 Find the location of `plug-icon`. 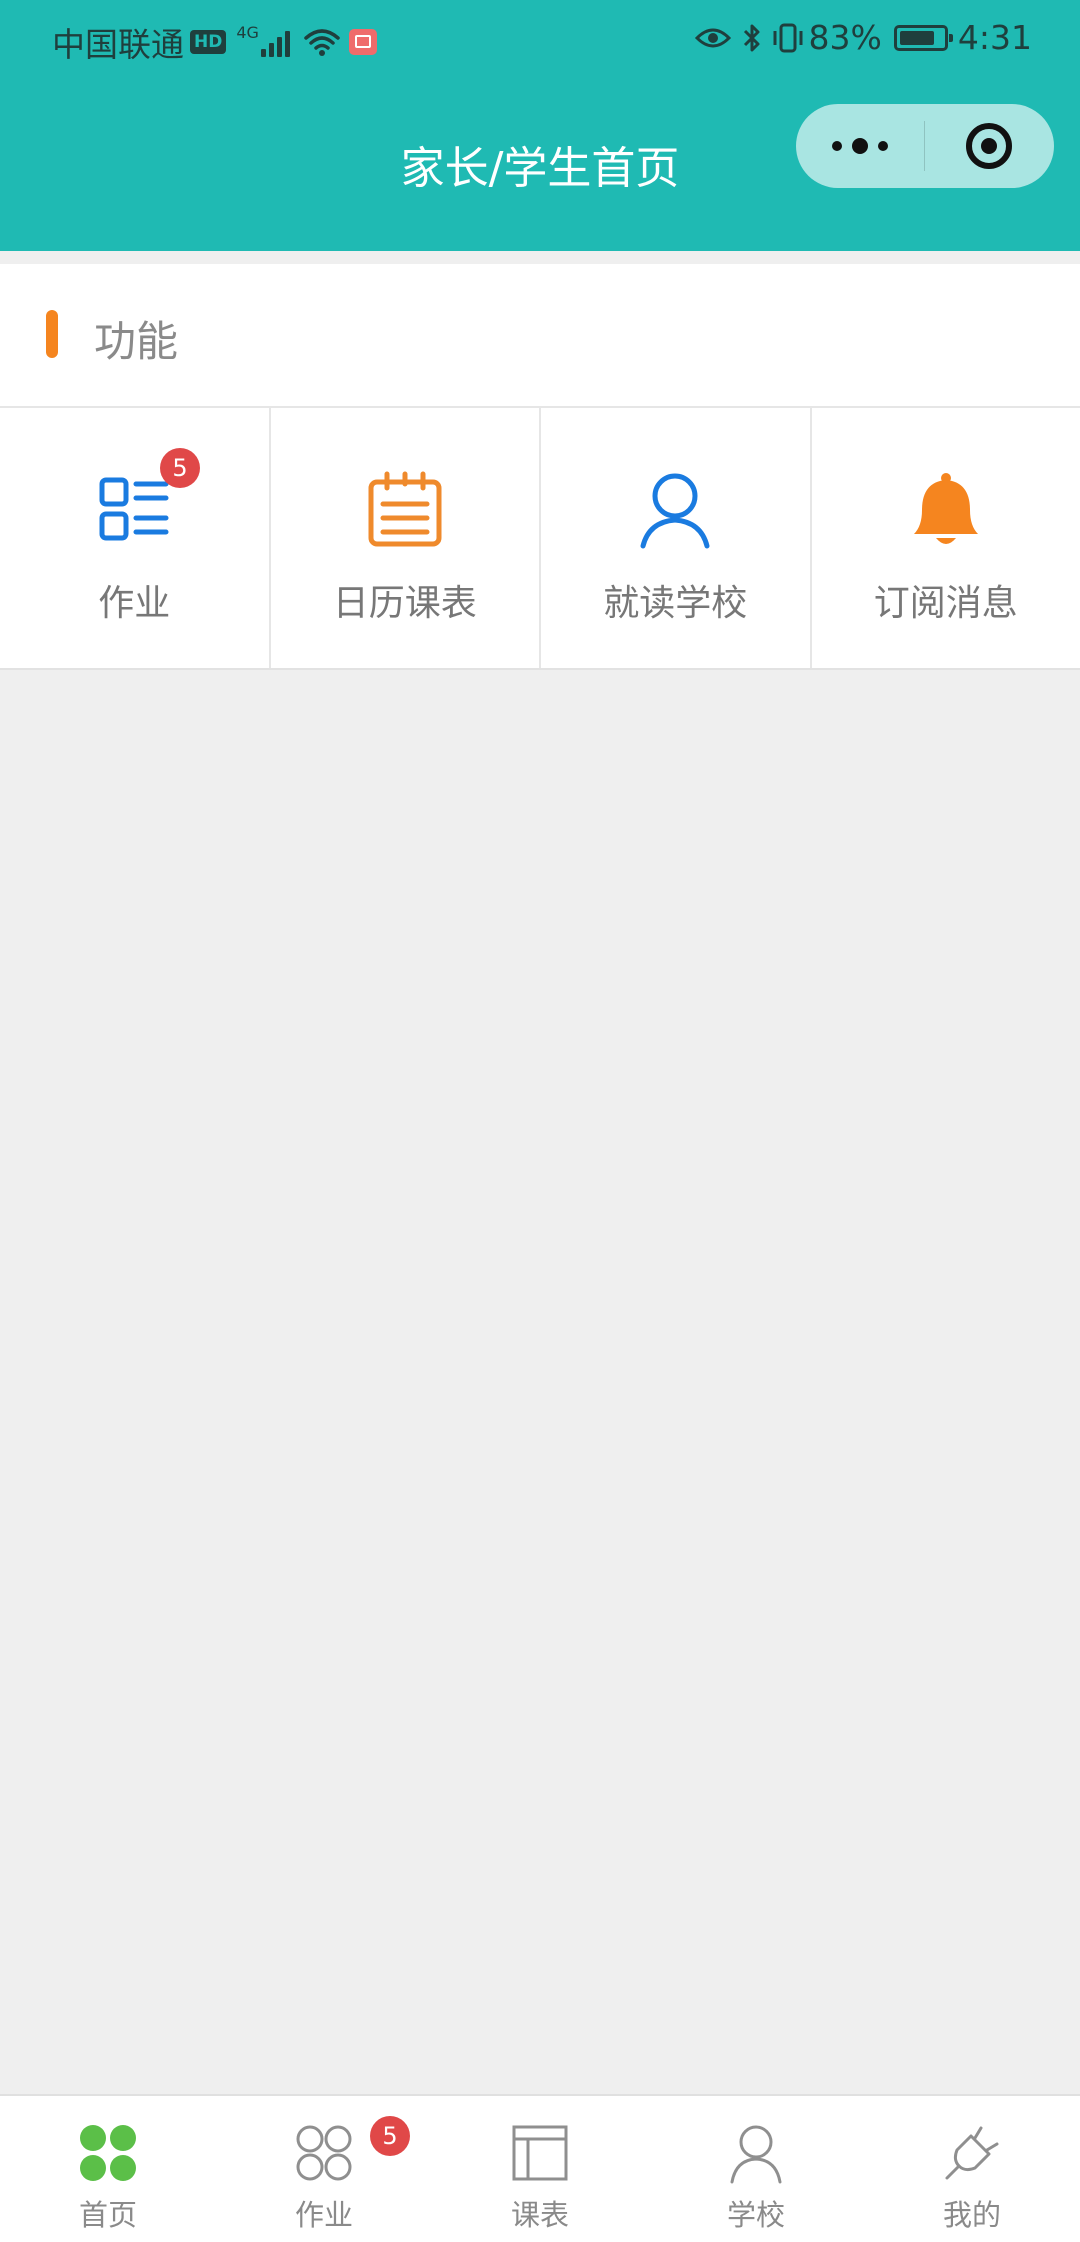

plug-icon is located at coordinates (972, 2153).